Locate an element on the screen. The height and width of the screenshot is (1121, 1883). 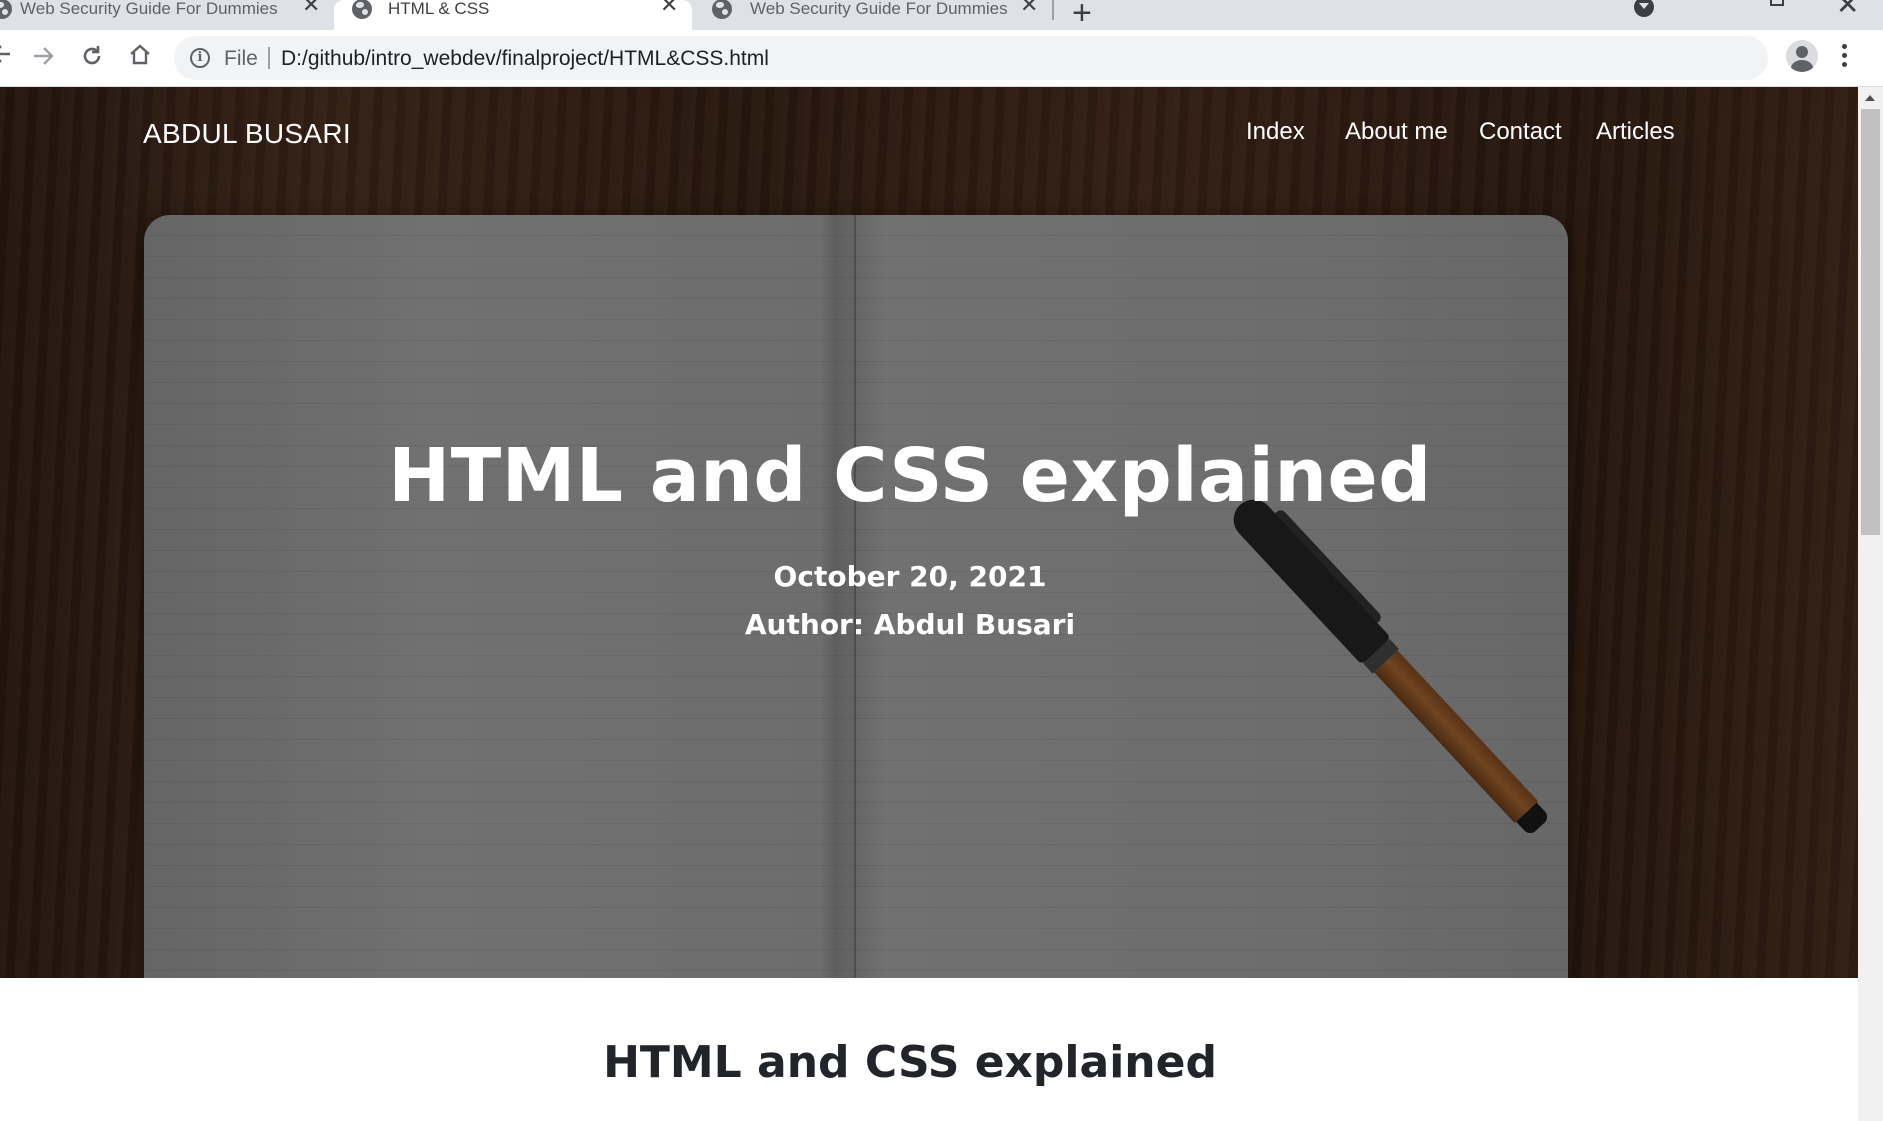
article-heading: HTML and CSS explained is located at coordinates (910, 1062).